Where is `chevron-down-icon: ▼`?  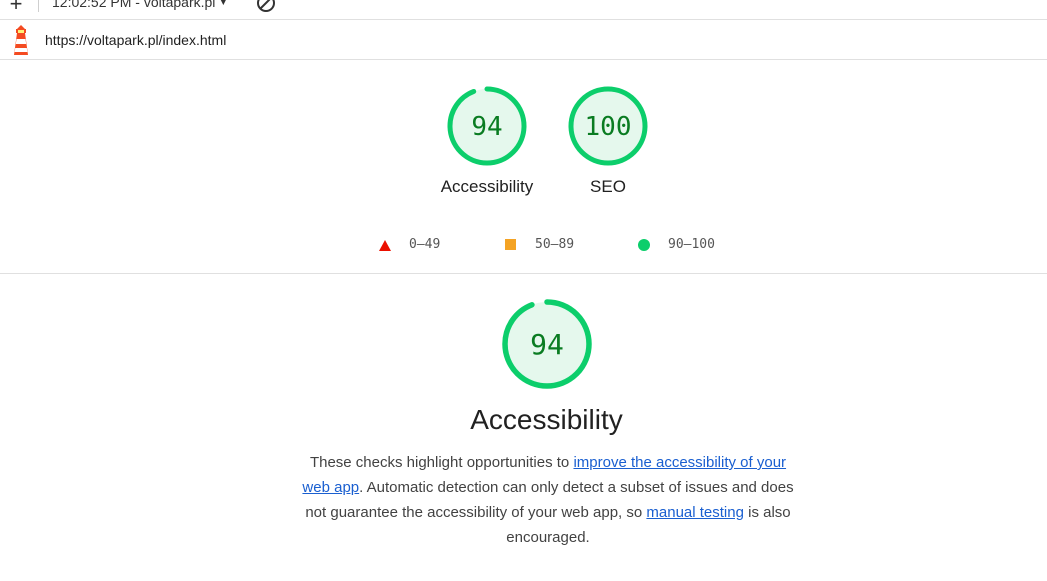
chevron-down-icon: ▼ is located at coordinates (223, 4).